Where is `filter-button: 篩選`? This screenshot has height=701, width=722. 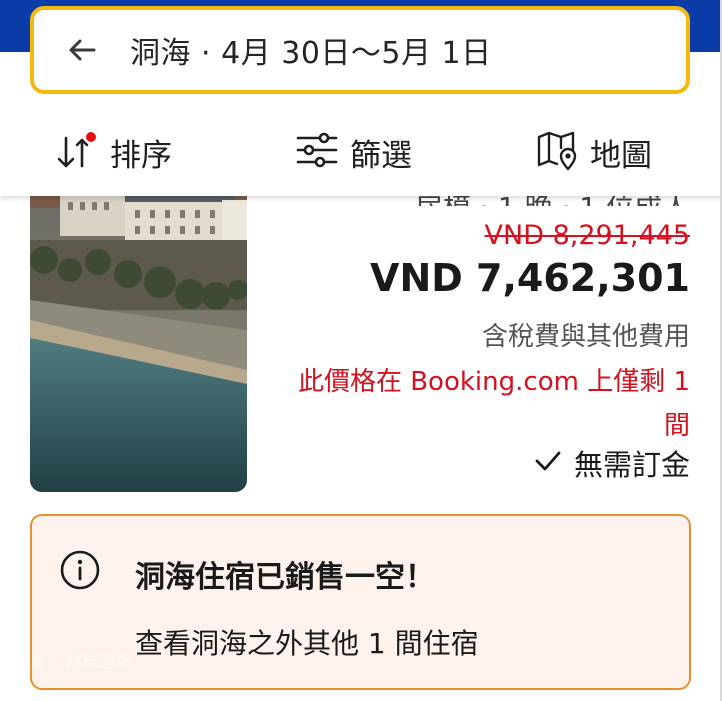
filter-button: 篩選 is located at coordinates (354, 152).